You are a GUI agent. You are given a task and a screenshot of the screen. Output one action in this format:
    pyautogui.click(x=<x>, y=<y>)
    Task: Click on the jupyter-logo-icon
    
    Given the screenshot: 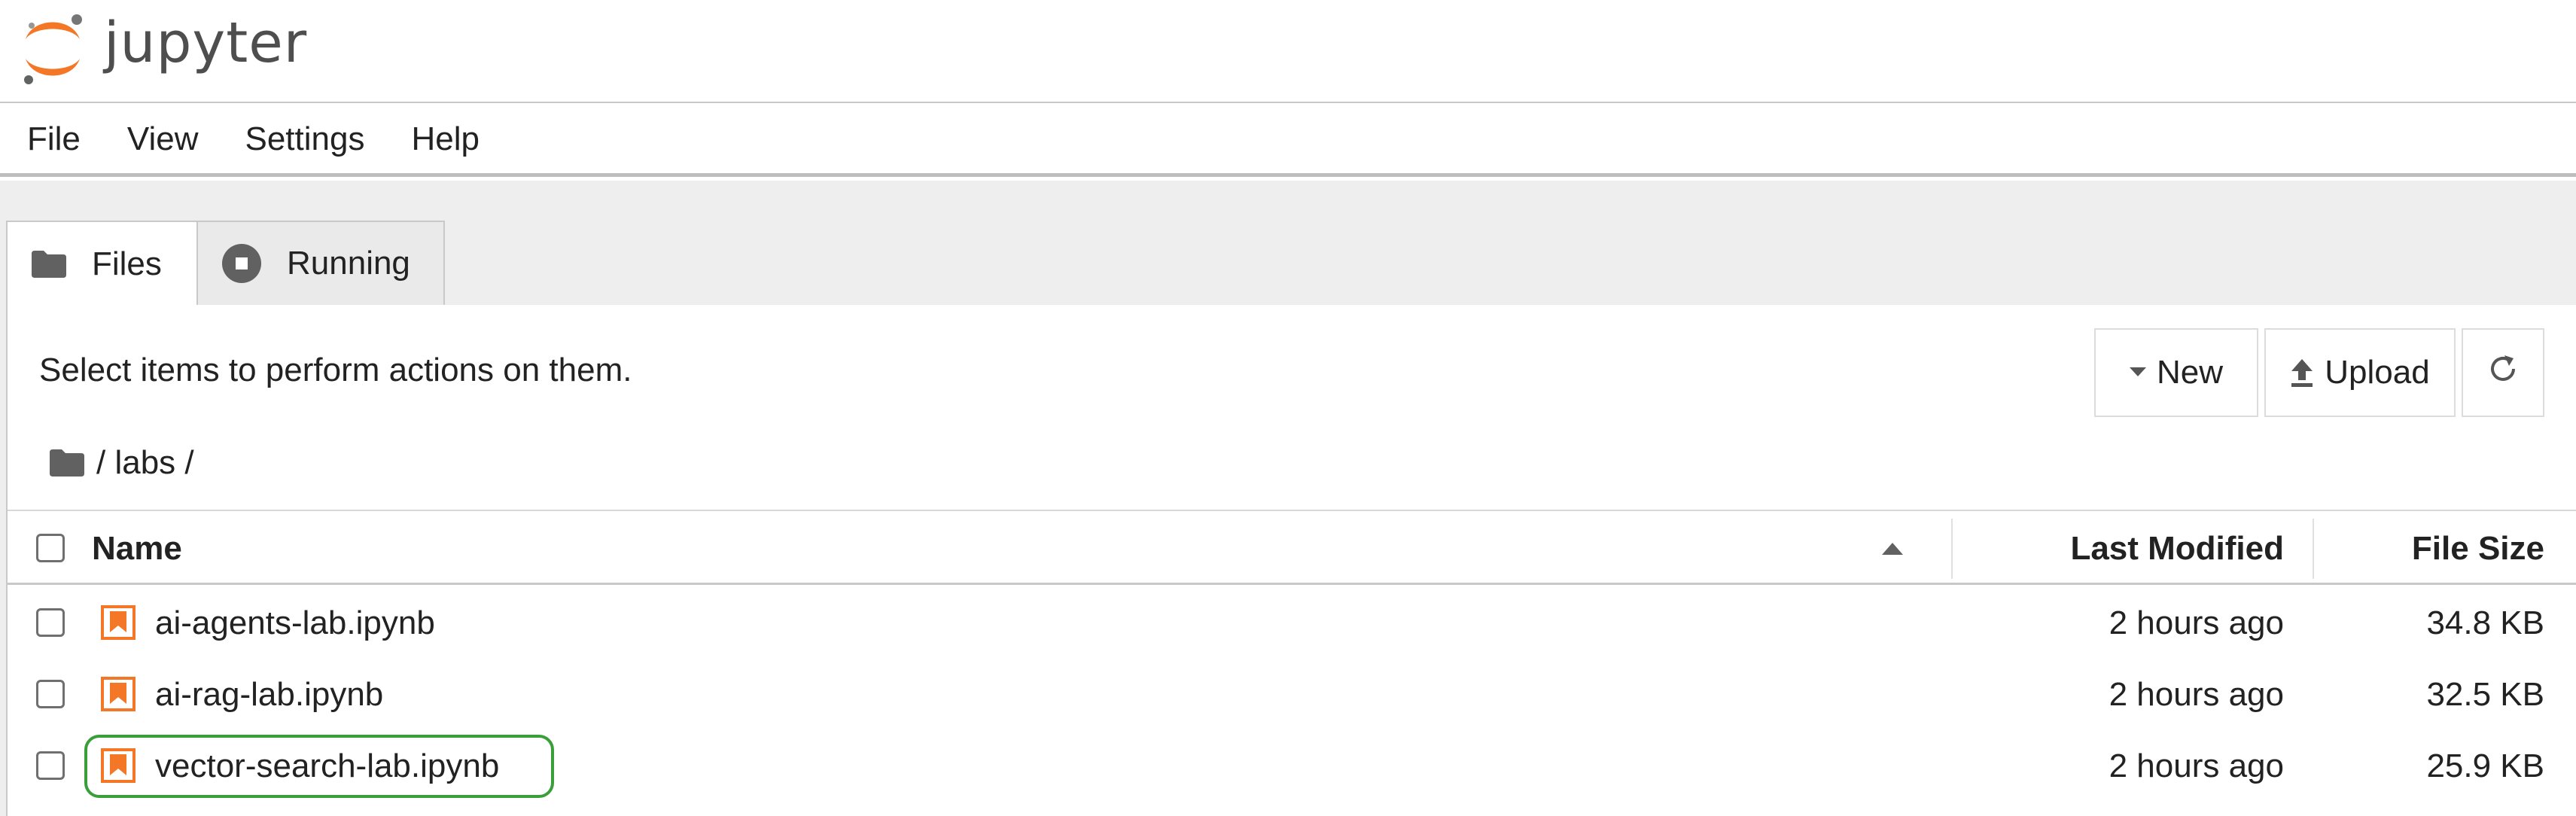 What is the action you would take?
    pyautogui.click(x=53, y=49)
    